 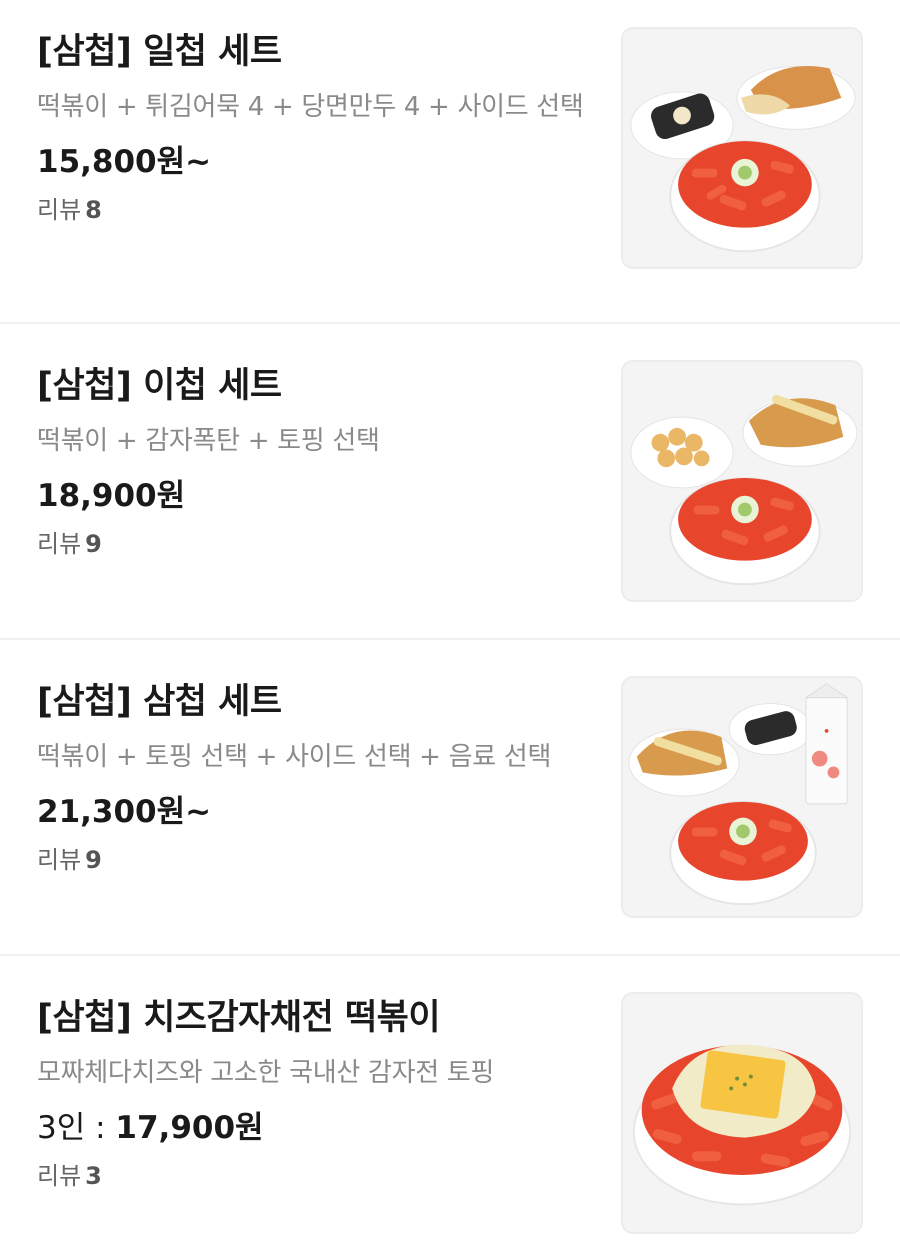 I want to click on cheese-tteokbokki-image, so click(x=742, y=1113).